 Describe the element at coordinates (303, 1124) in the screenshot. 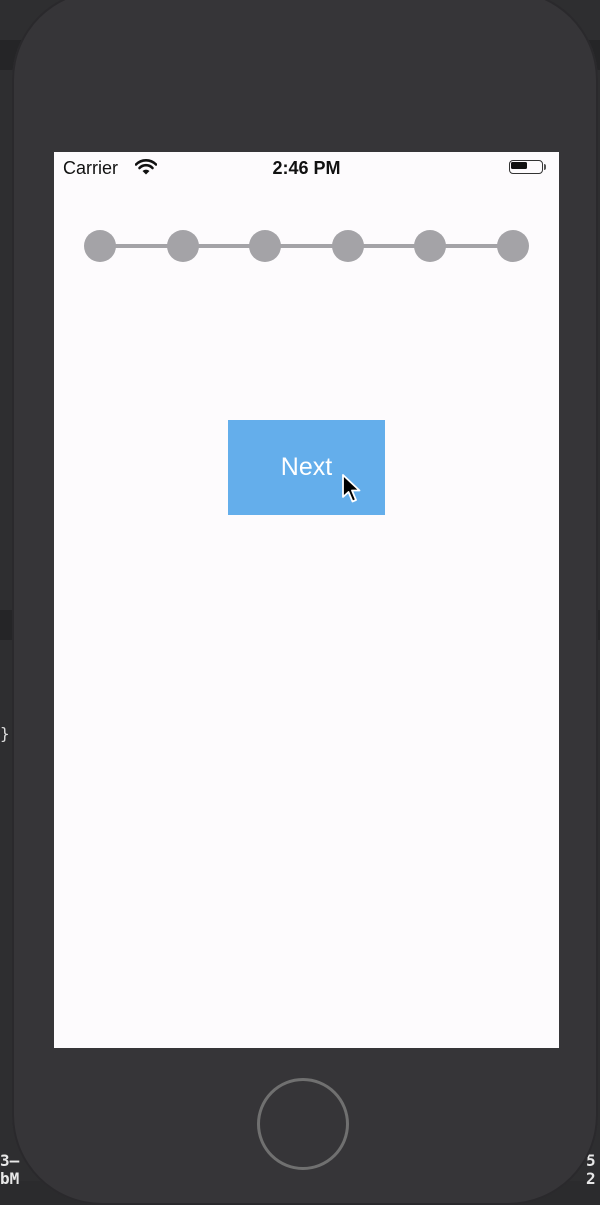

I see `home-button` at that location.